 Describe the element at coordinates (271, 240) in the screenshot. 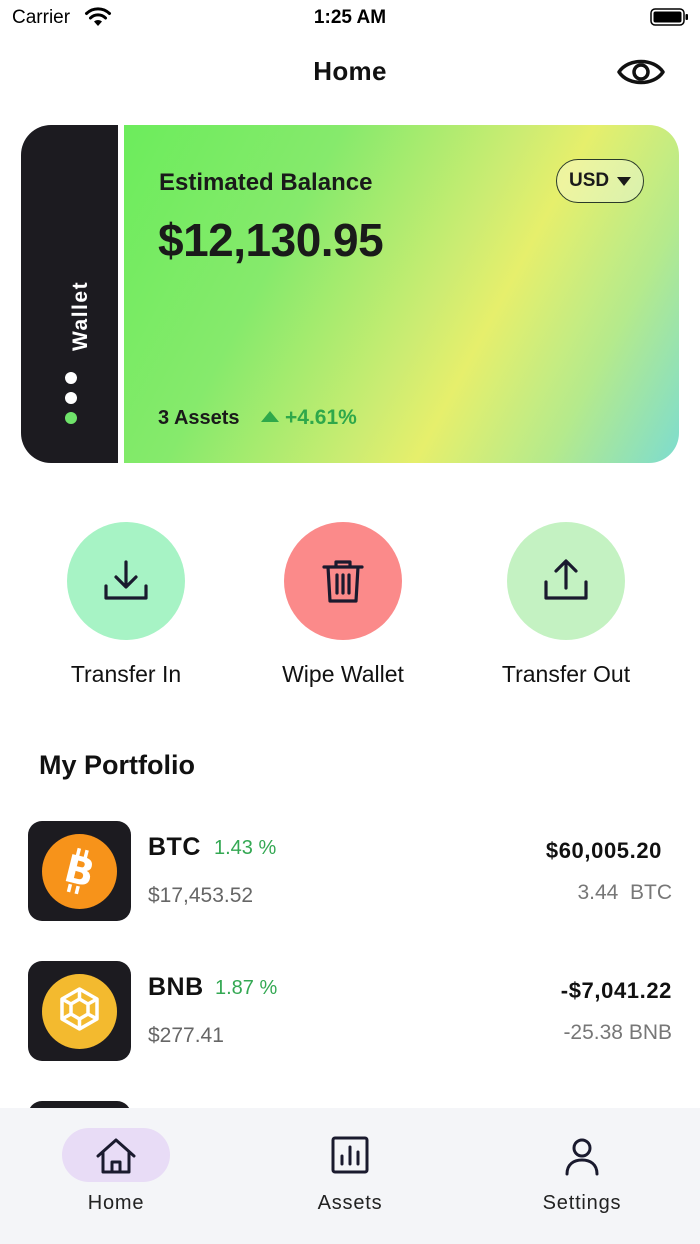

I see `balance-value: $12,130.95` at that location.